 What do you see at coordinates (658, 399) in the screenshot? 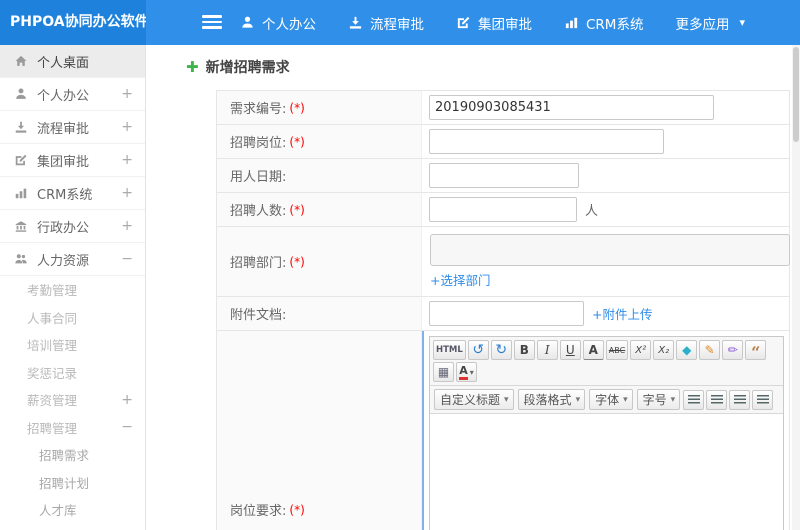
I see `font-size-select: 字号 ▾` at bounding box center [658, 399].